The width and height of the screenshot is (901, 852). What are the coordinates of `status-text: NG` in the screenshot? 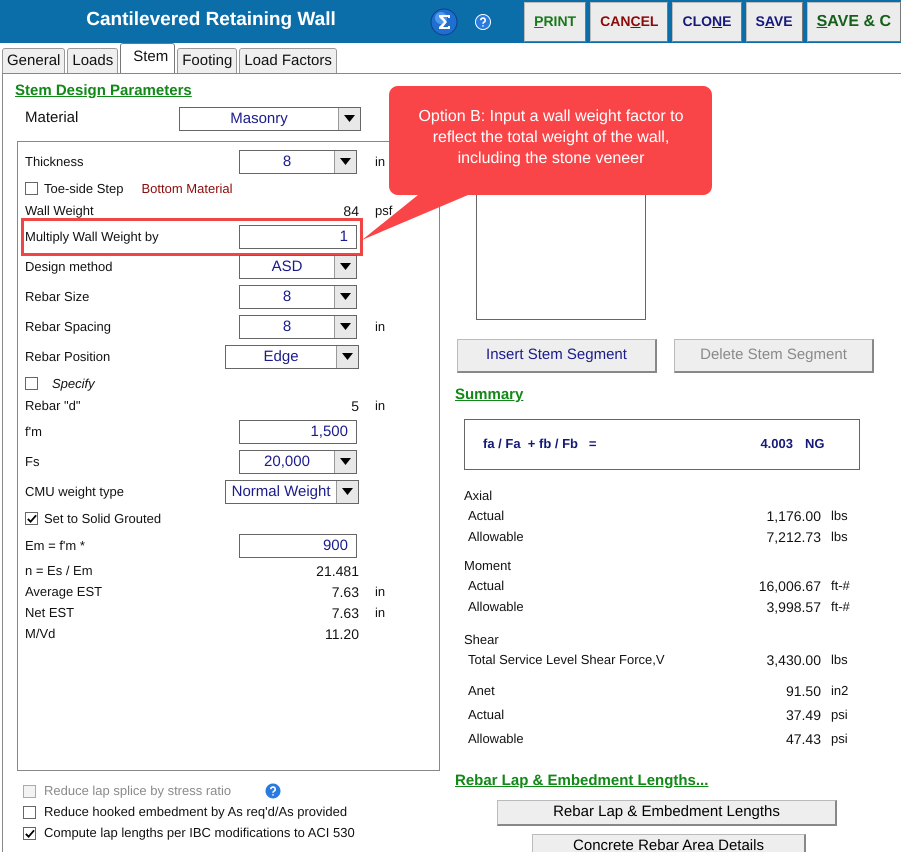 It's located at (814, 444).